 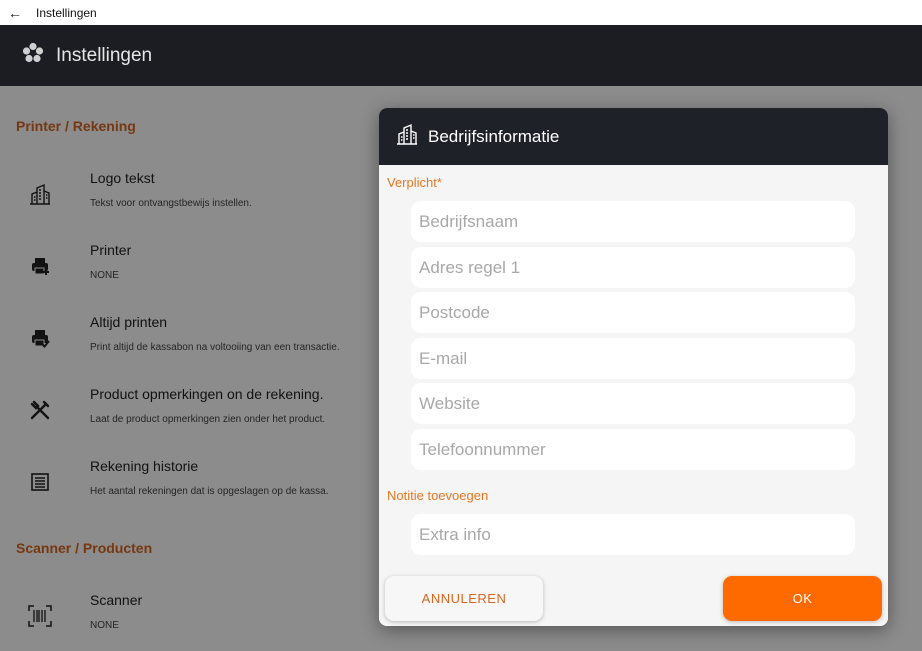 What do you see at coordinates (461, 55) in the screenshot?
I see `app-header: Instellingen` at bounding box center [461, 55].